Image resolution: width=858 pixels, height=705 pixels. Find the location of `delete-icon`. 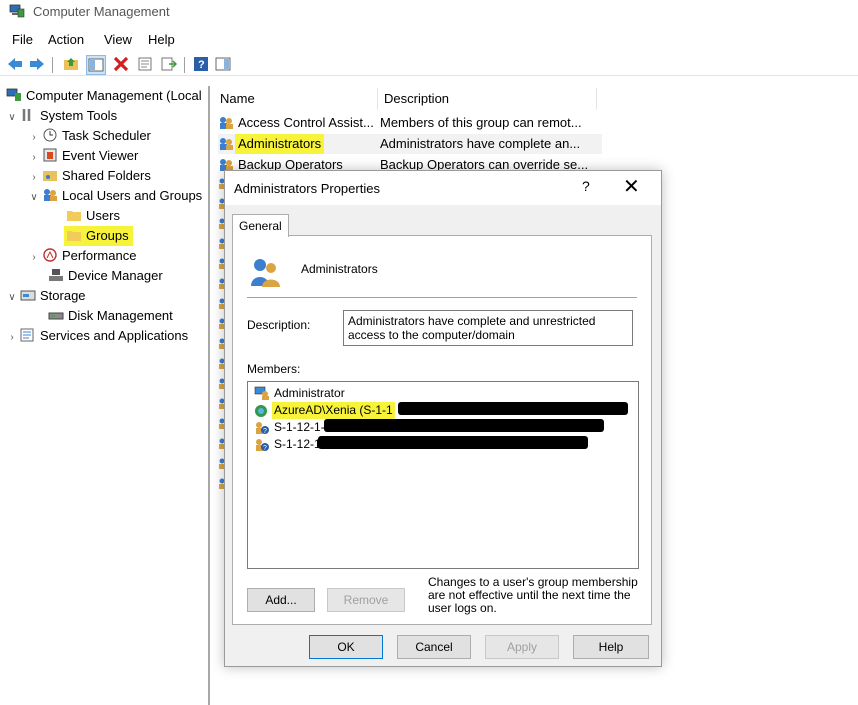

delete-icon is located at coordinates (121, 64).